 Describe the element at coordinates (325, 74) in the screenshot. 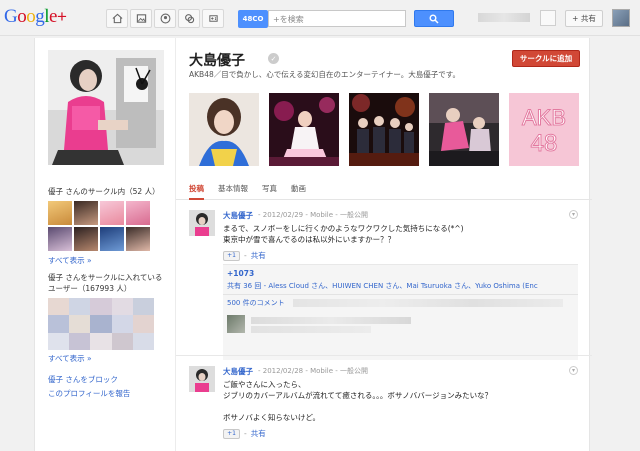

I see `profile-tagline: AKB48／目で負かし、心で伝える変幻自在のエンターテイナー。大島優子です。` at that location.